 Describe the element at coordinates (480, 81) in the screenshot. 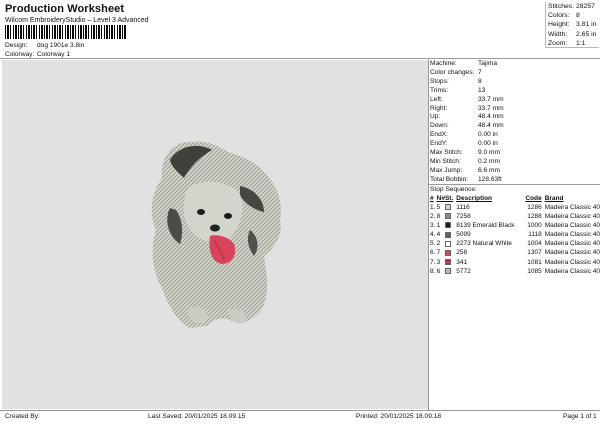

I see `machine-info-value: 8` at that location.